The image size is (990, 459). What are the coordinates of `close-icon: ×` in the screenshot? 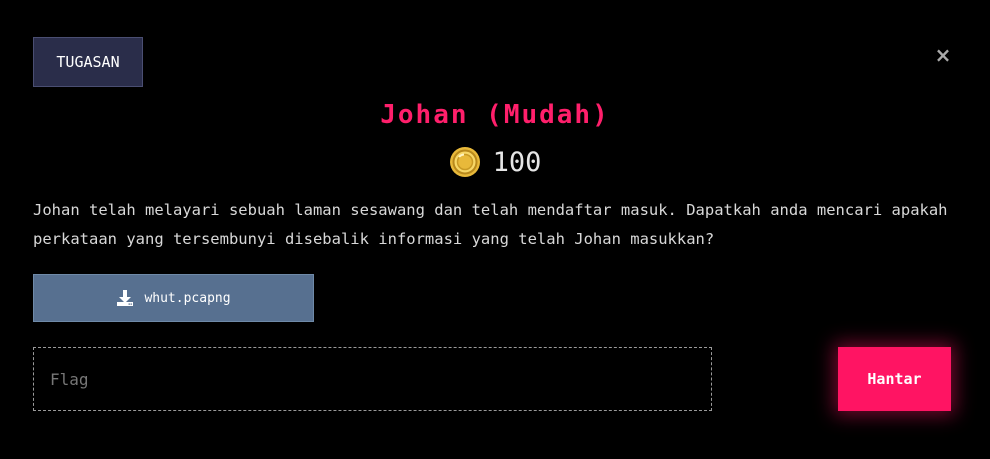 It's located at (943, 55).